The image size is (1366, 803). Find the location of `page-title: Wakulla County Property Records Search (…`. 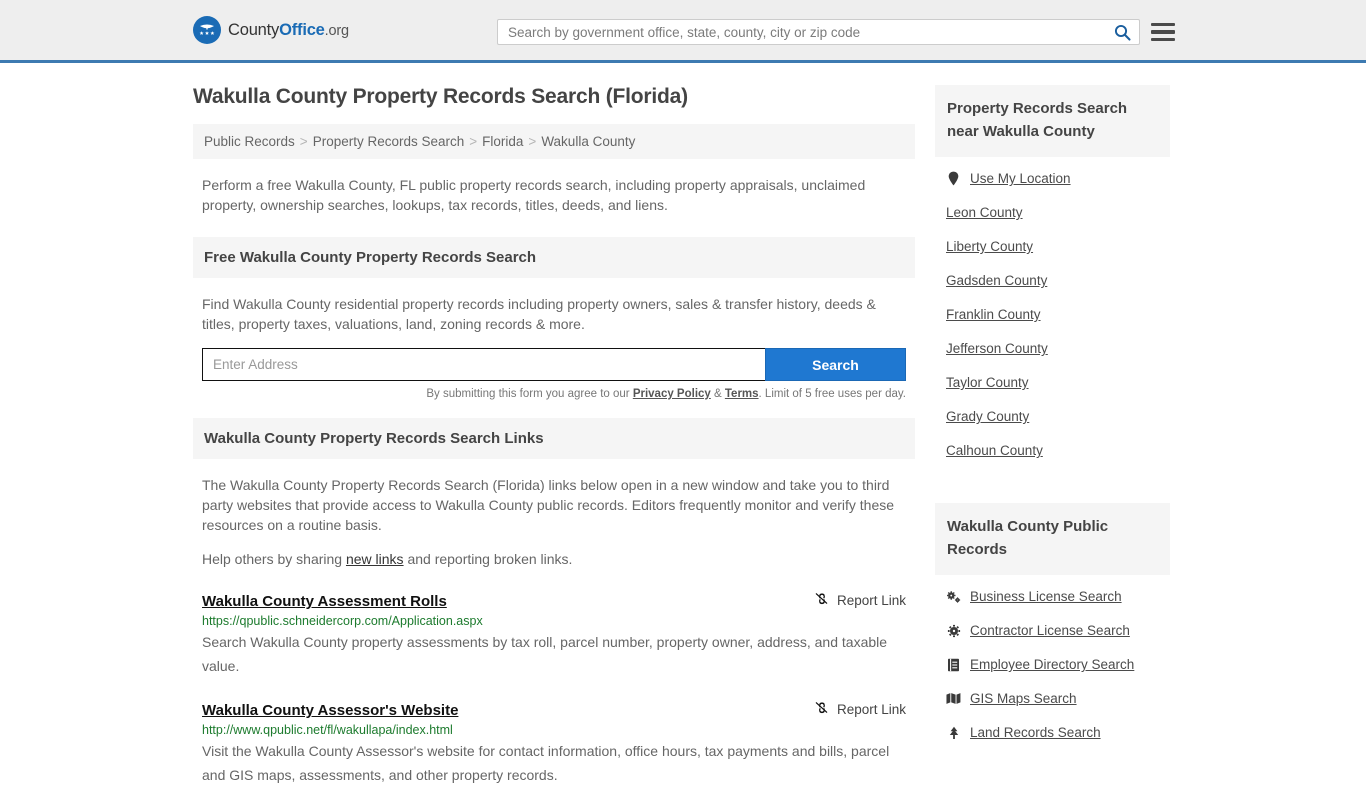

page-title: Wakulla County Property Records Search (… is located at coordinates (440, 96).